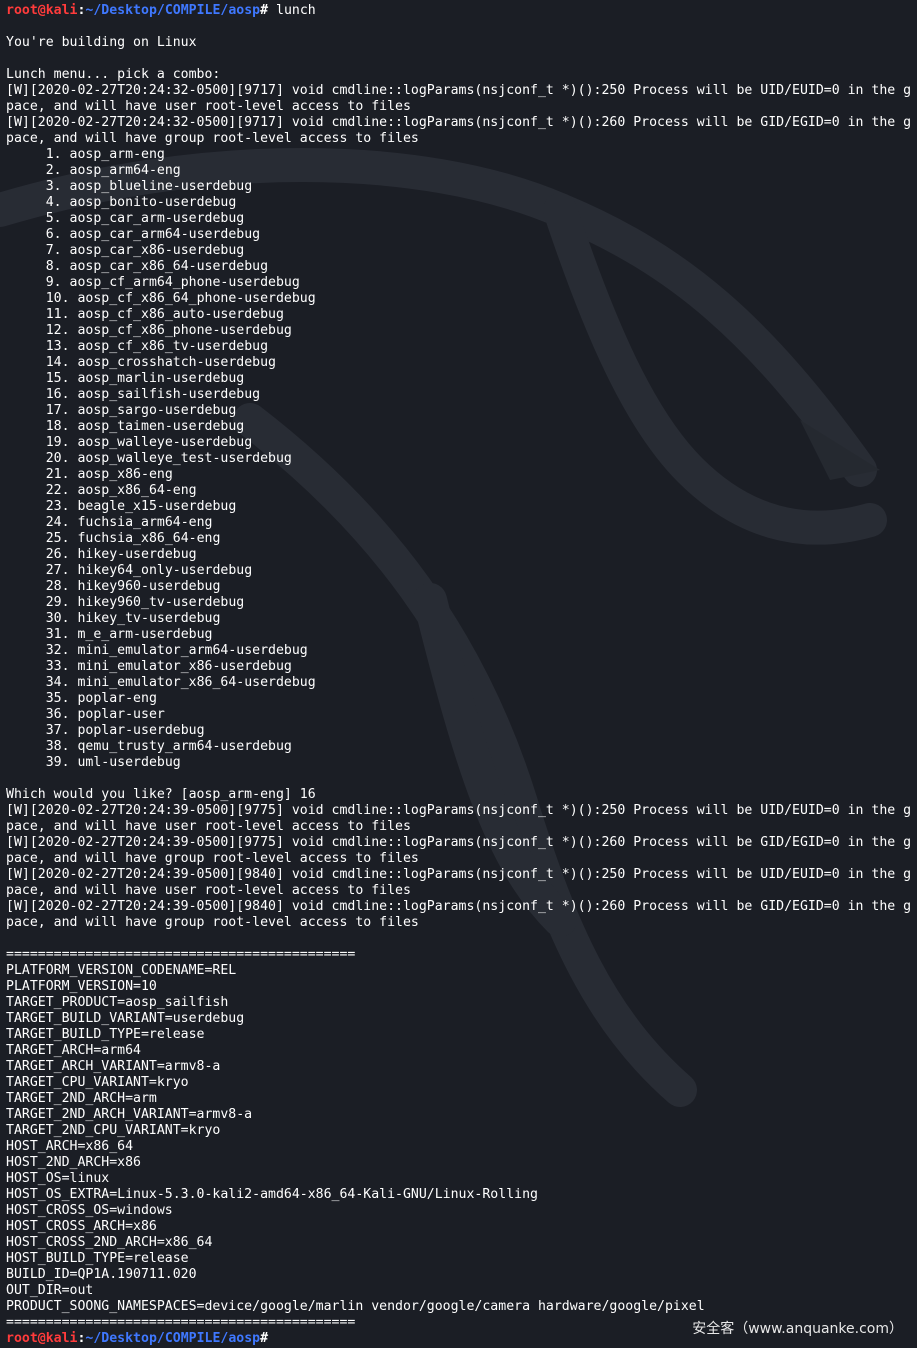  What do you see at coordinates (161, 602) in the screenshot?
I see `combo-name: hikey960_tv-userdebug` at bounding box center [161, 602].